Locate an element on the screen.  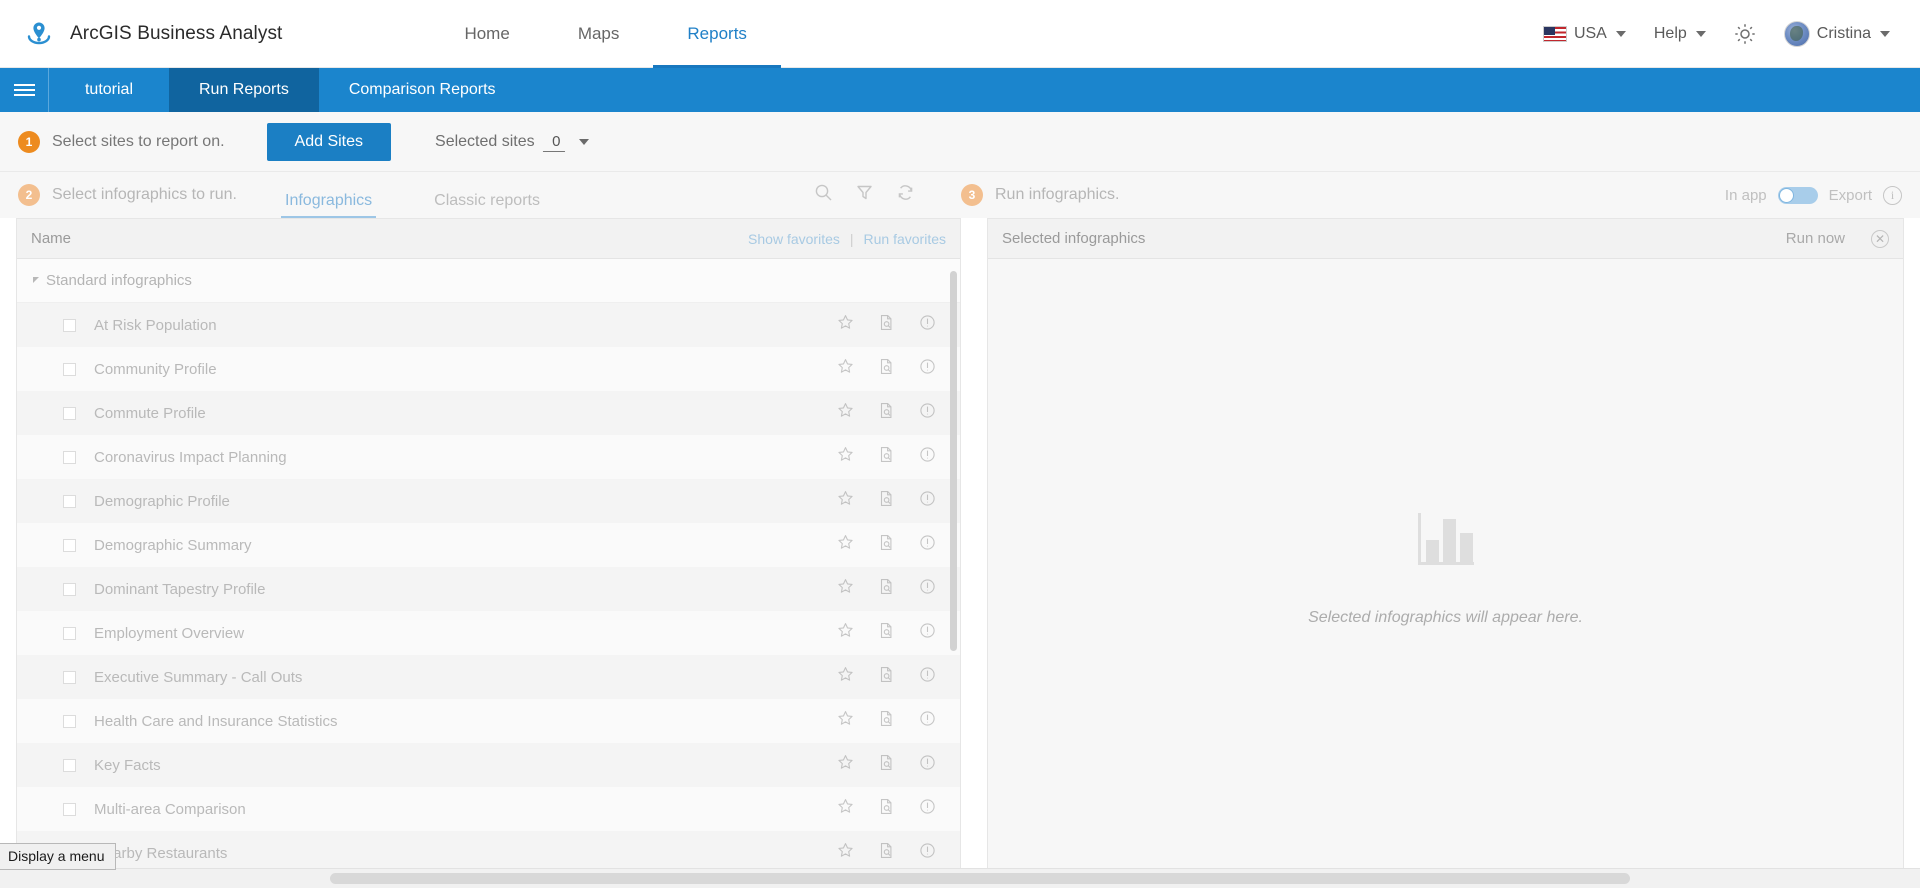
settings-button is located at coordinates (1745, 34).